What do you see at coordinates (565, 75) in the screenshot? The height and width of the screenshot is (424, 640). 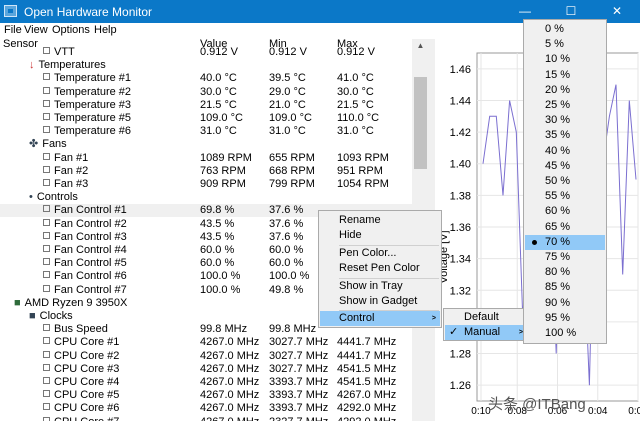 I see `percent-option: 15 %` at bounding box center [565, 75].